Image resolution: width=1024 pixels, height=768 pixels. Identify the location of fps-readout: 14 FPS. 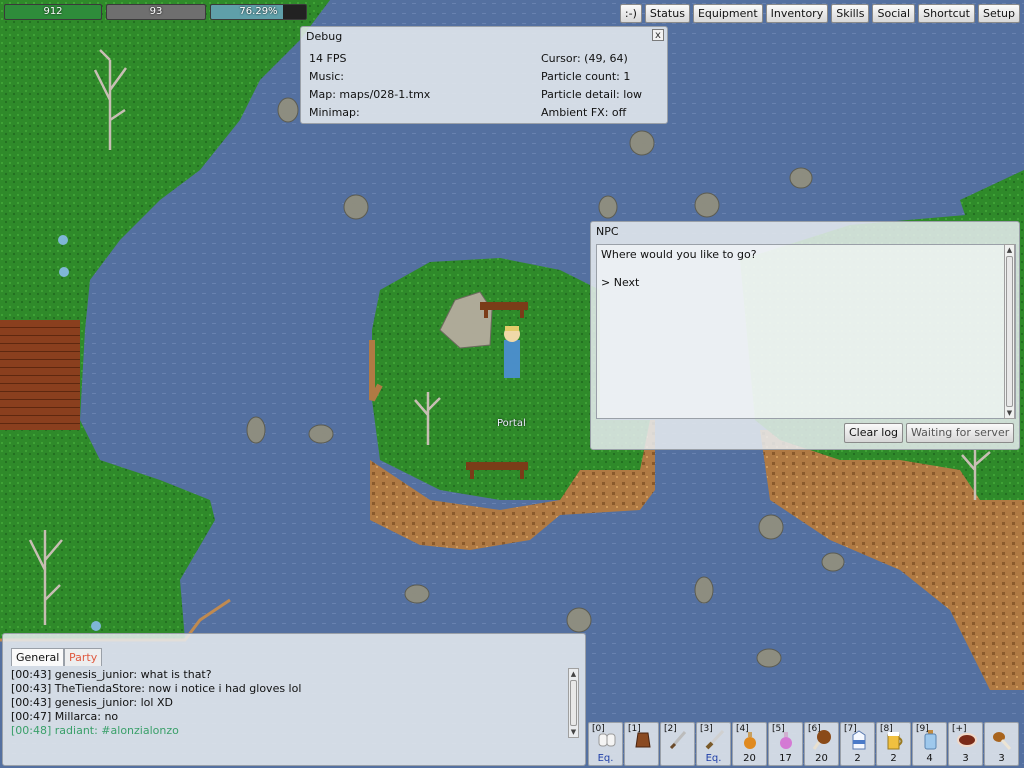
(328, 58).